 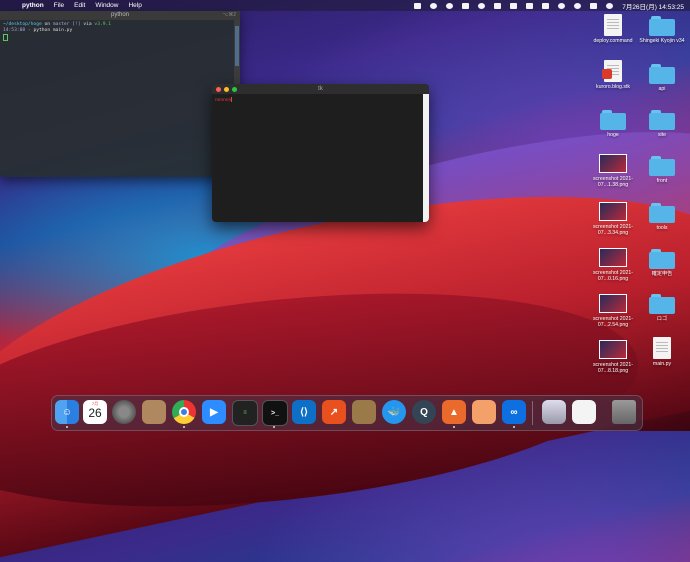 I want to click on desktop-icon: deploy.command, so click(x=613, y=29).